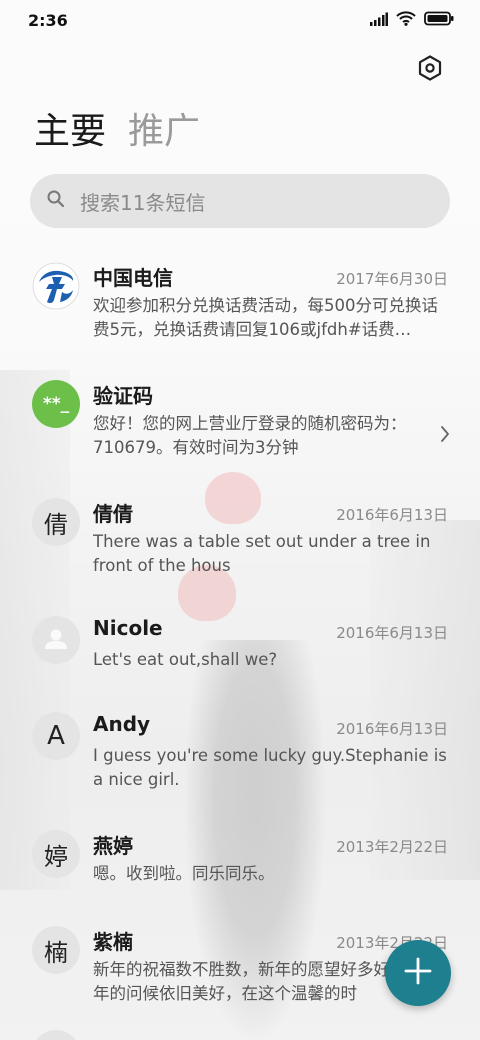  I want to click on person-icon, so click(56, 640).